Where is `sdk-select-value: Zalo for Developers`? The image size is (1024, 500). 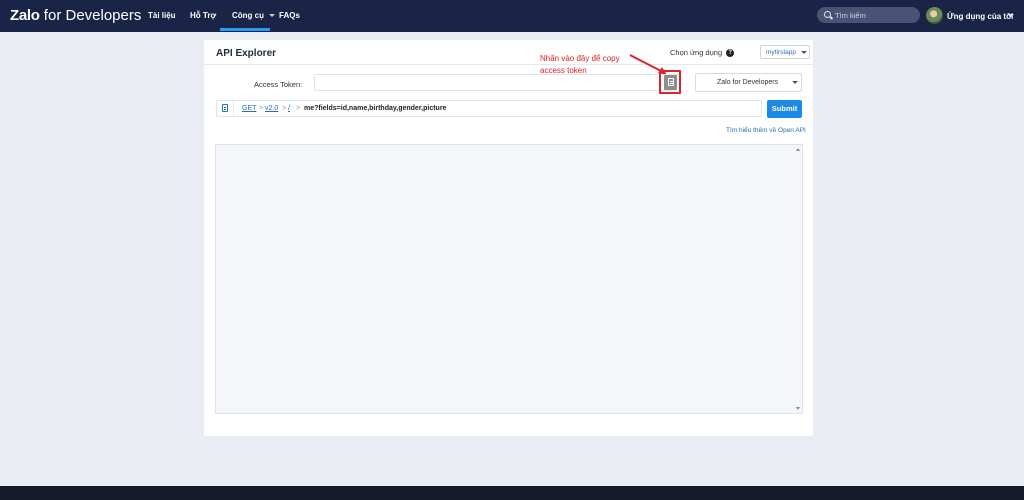 sdk-select-value: Zalo for Developers is located at coordinates (748, 82).